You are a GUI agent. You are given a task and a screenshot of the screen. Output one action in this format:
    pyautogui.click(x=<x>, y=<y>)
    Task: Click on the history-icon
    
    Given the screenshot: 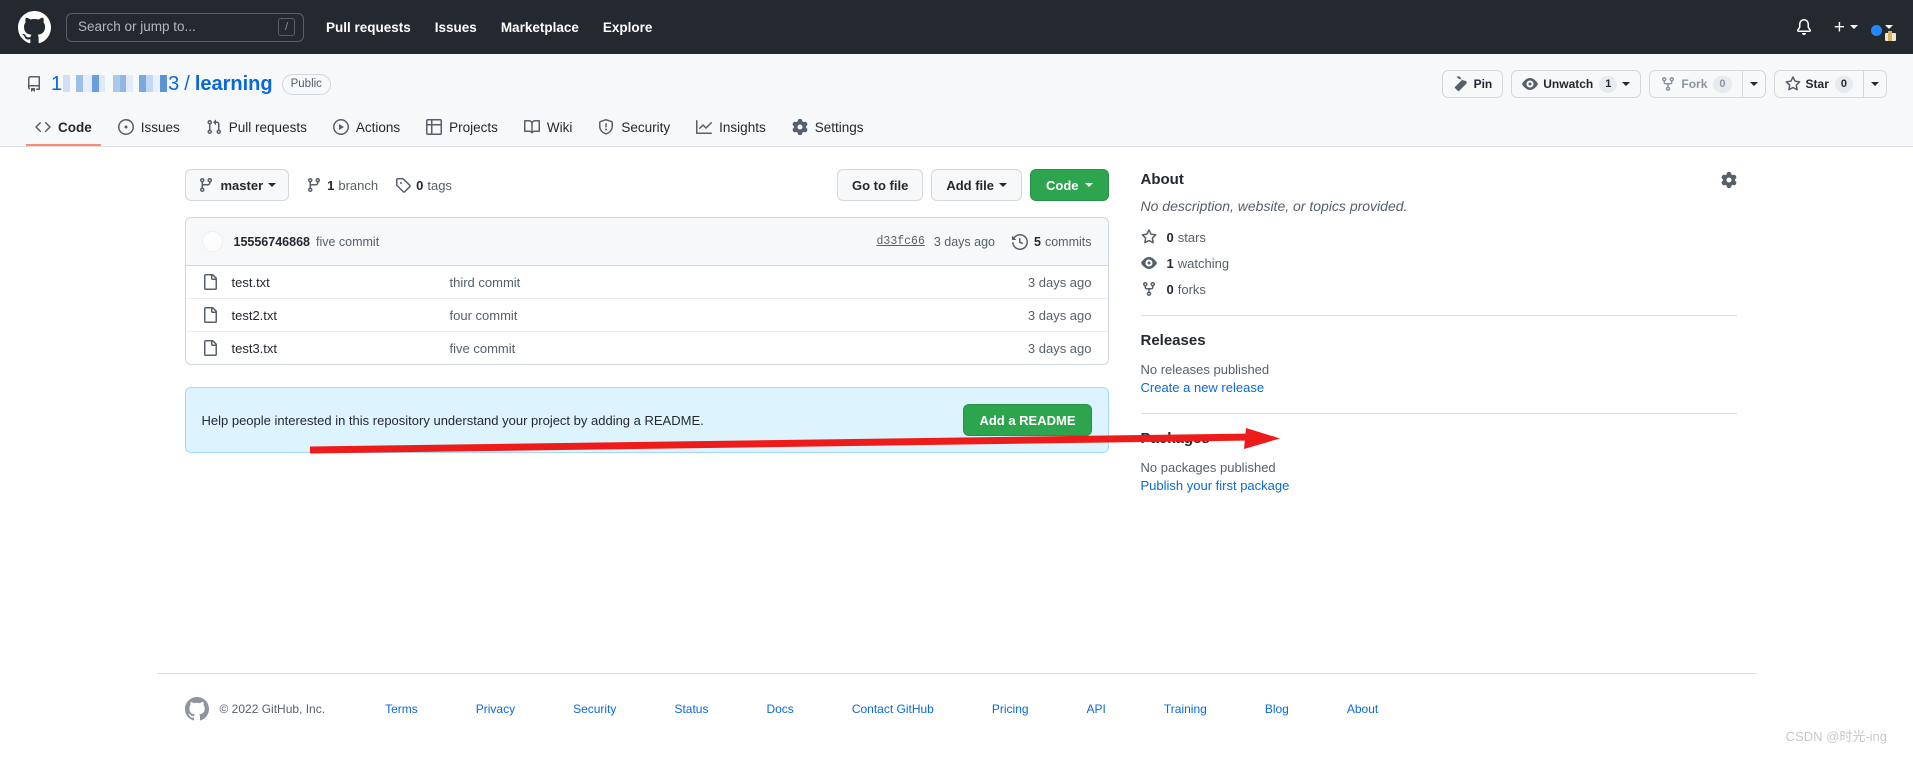 What is the action you would take?
    pyautogui.click(x=1020, y=241)
    